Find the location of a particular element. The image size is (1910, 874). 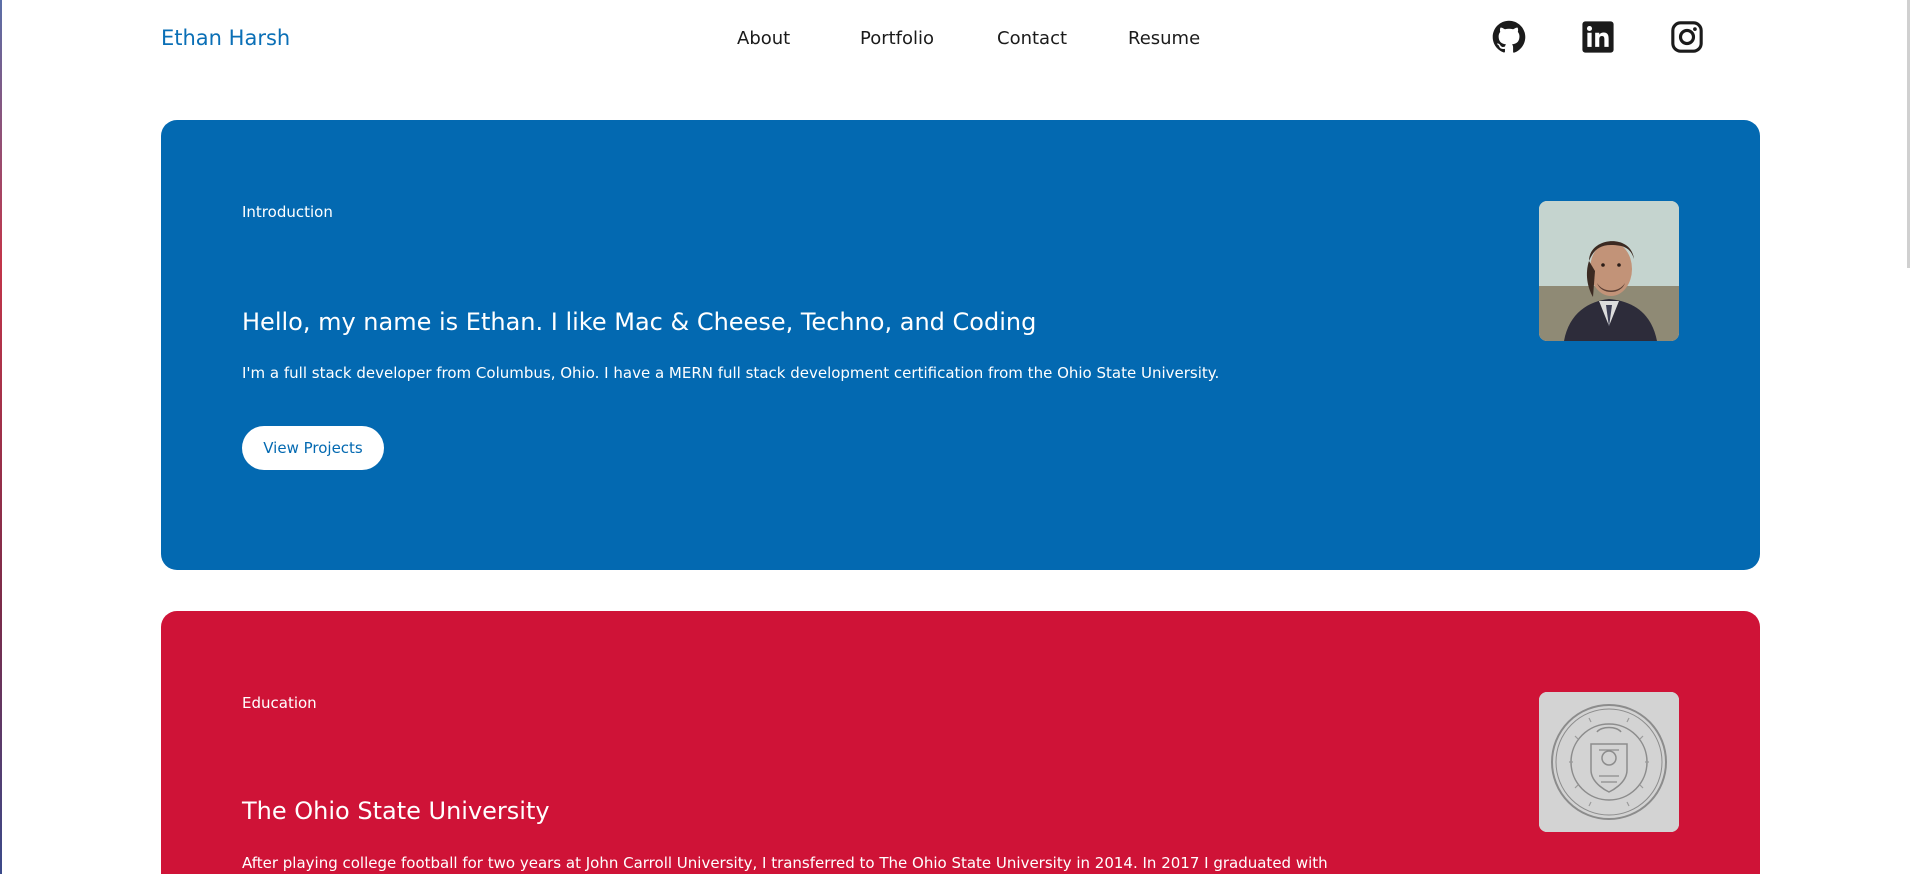

github-icon is located at coordinates (1509, 37).